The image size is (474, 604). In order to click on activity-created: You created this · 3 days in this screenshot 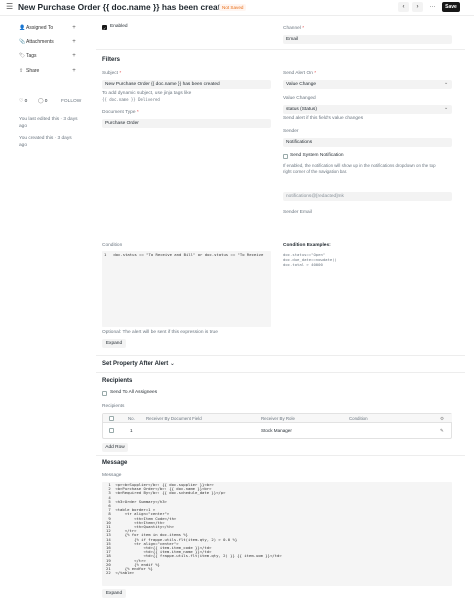, I will do `click(45, 138)`.